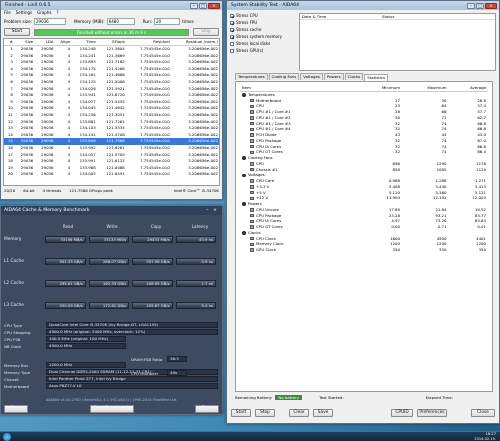 Image resolution: width=500 pixels, height=441 pixels. Describe the element at coordinates (364, 250) in the screenshot. I see `stat-row: GPU Clock 350 350 350` at that location.